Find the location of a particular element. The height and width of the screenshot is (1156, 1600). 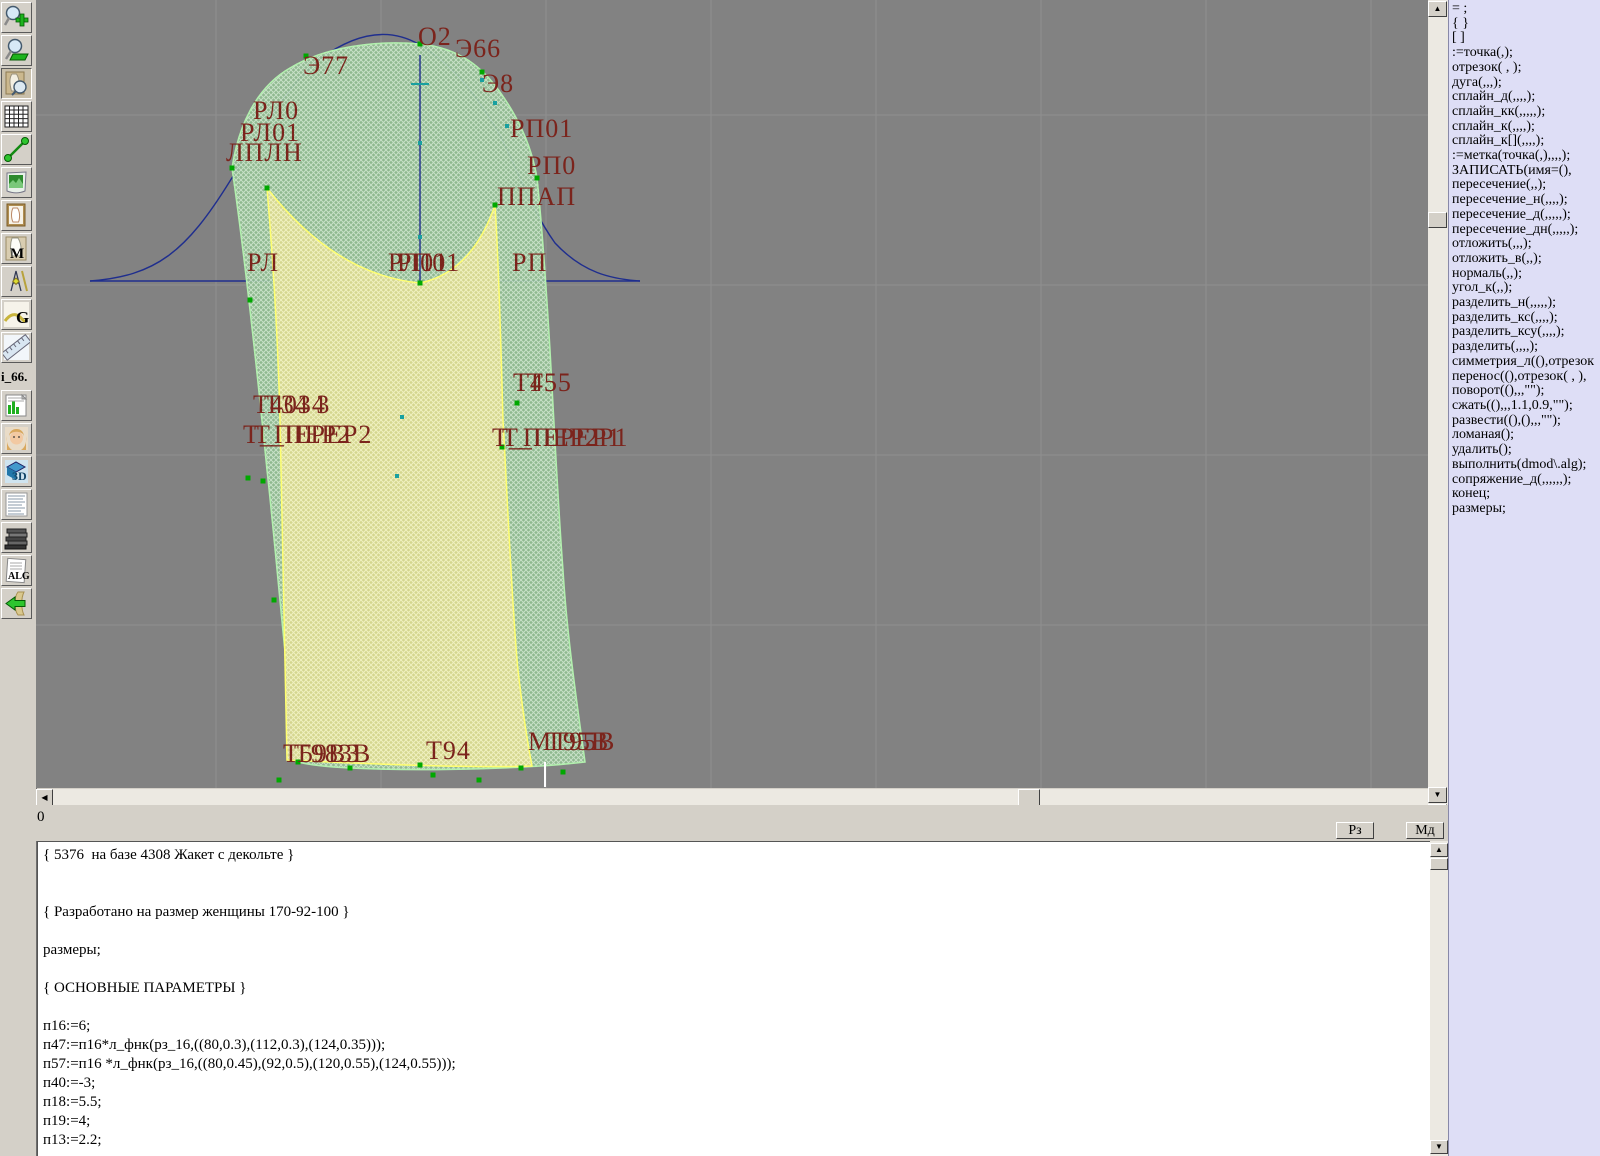

command-item: разделить_кс(,,,,); is located at coordinates (1526, 318).